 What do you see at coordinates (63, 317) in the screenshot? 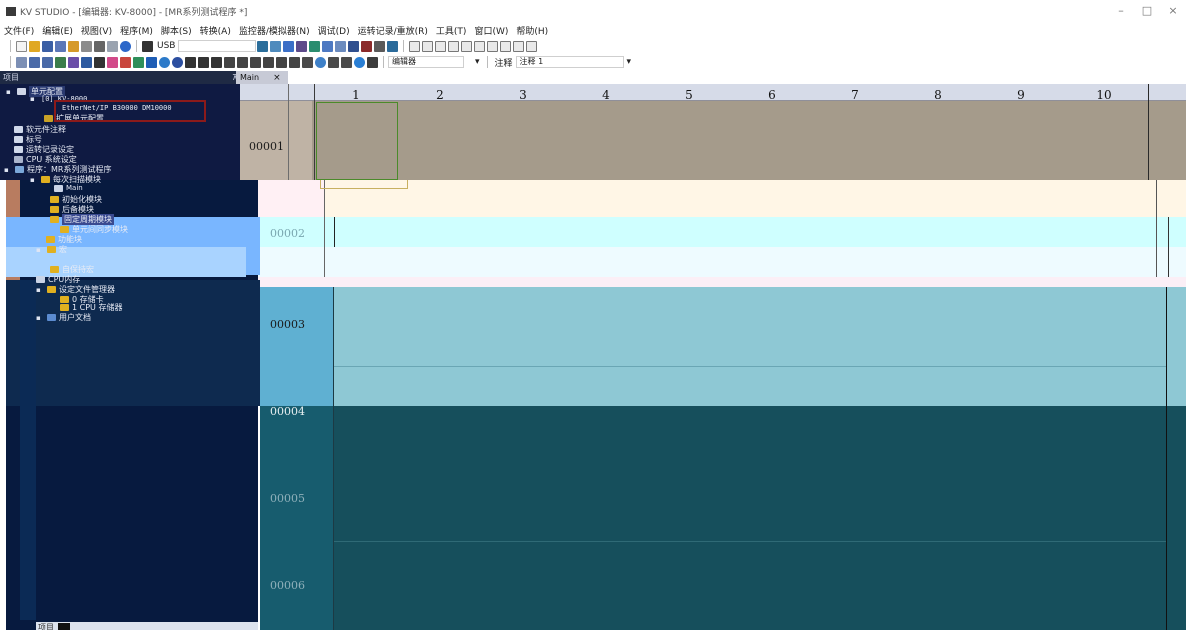
I see `tree-item-user-doc: ▪ 用户文档` at bounding box center [63, 317].